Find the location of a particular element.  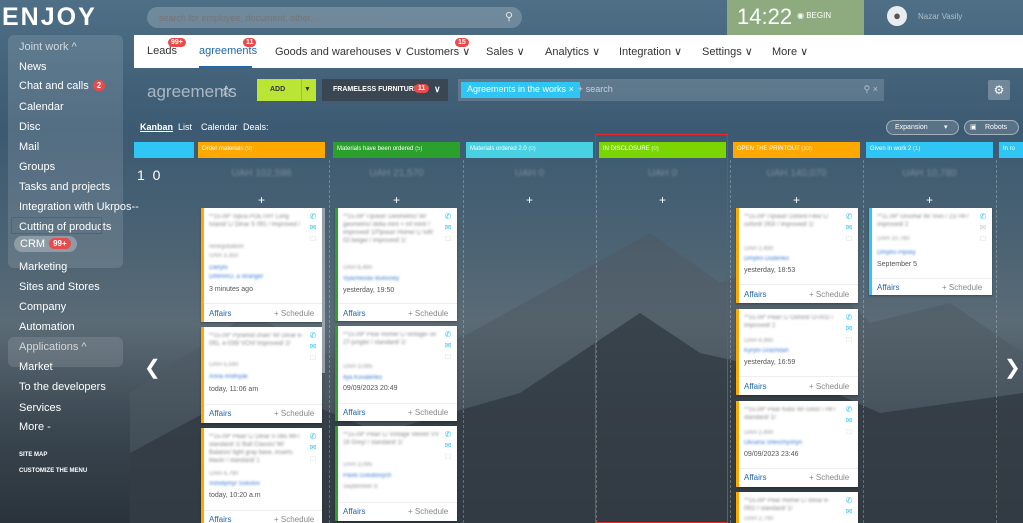

tab-settings: Settings ∨ is located at coordinates (727, 51).